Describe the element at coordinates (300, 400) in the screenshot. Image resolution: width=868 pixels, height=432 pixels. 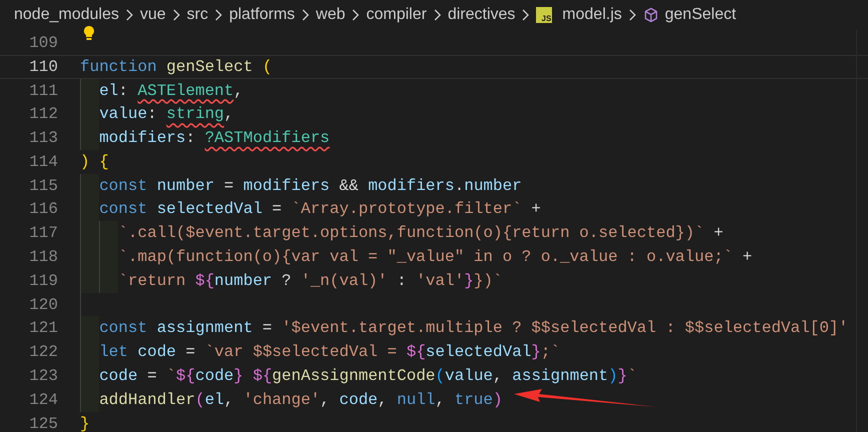
I see `code-line: addHandler(el, 'change', code, null, true)` at that location.